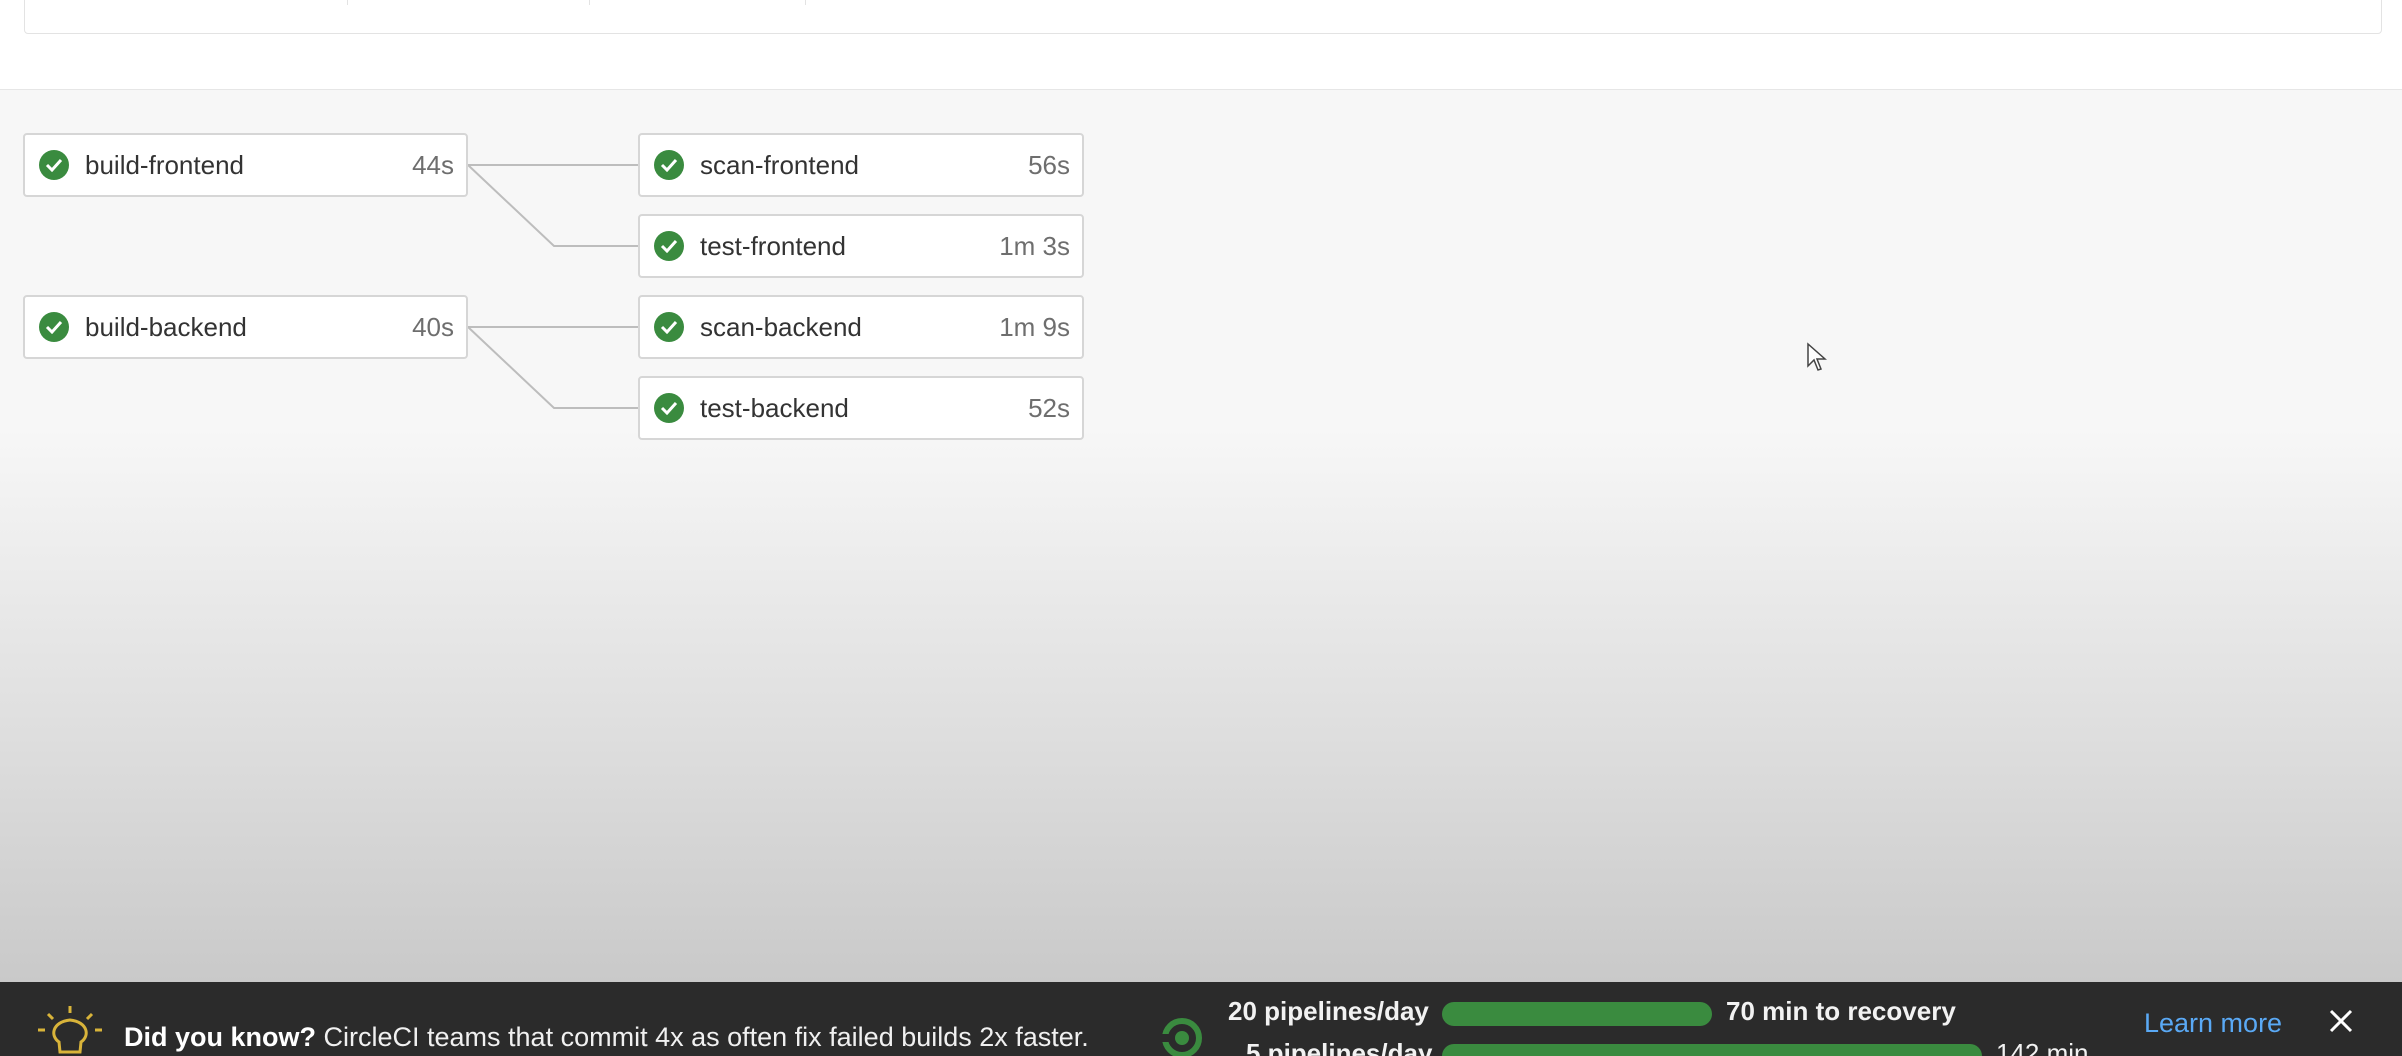  Describe the element at coordinates (552, 367) in the screenshot. I see `edge-build-backend-test-backend` at that location.